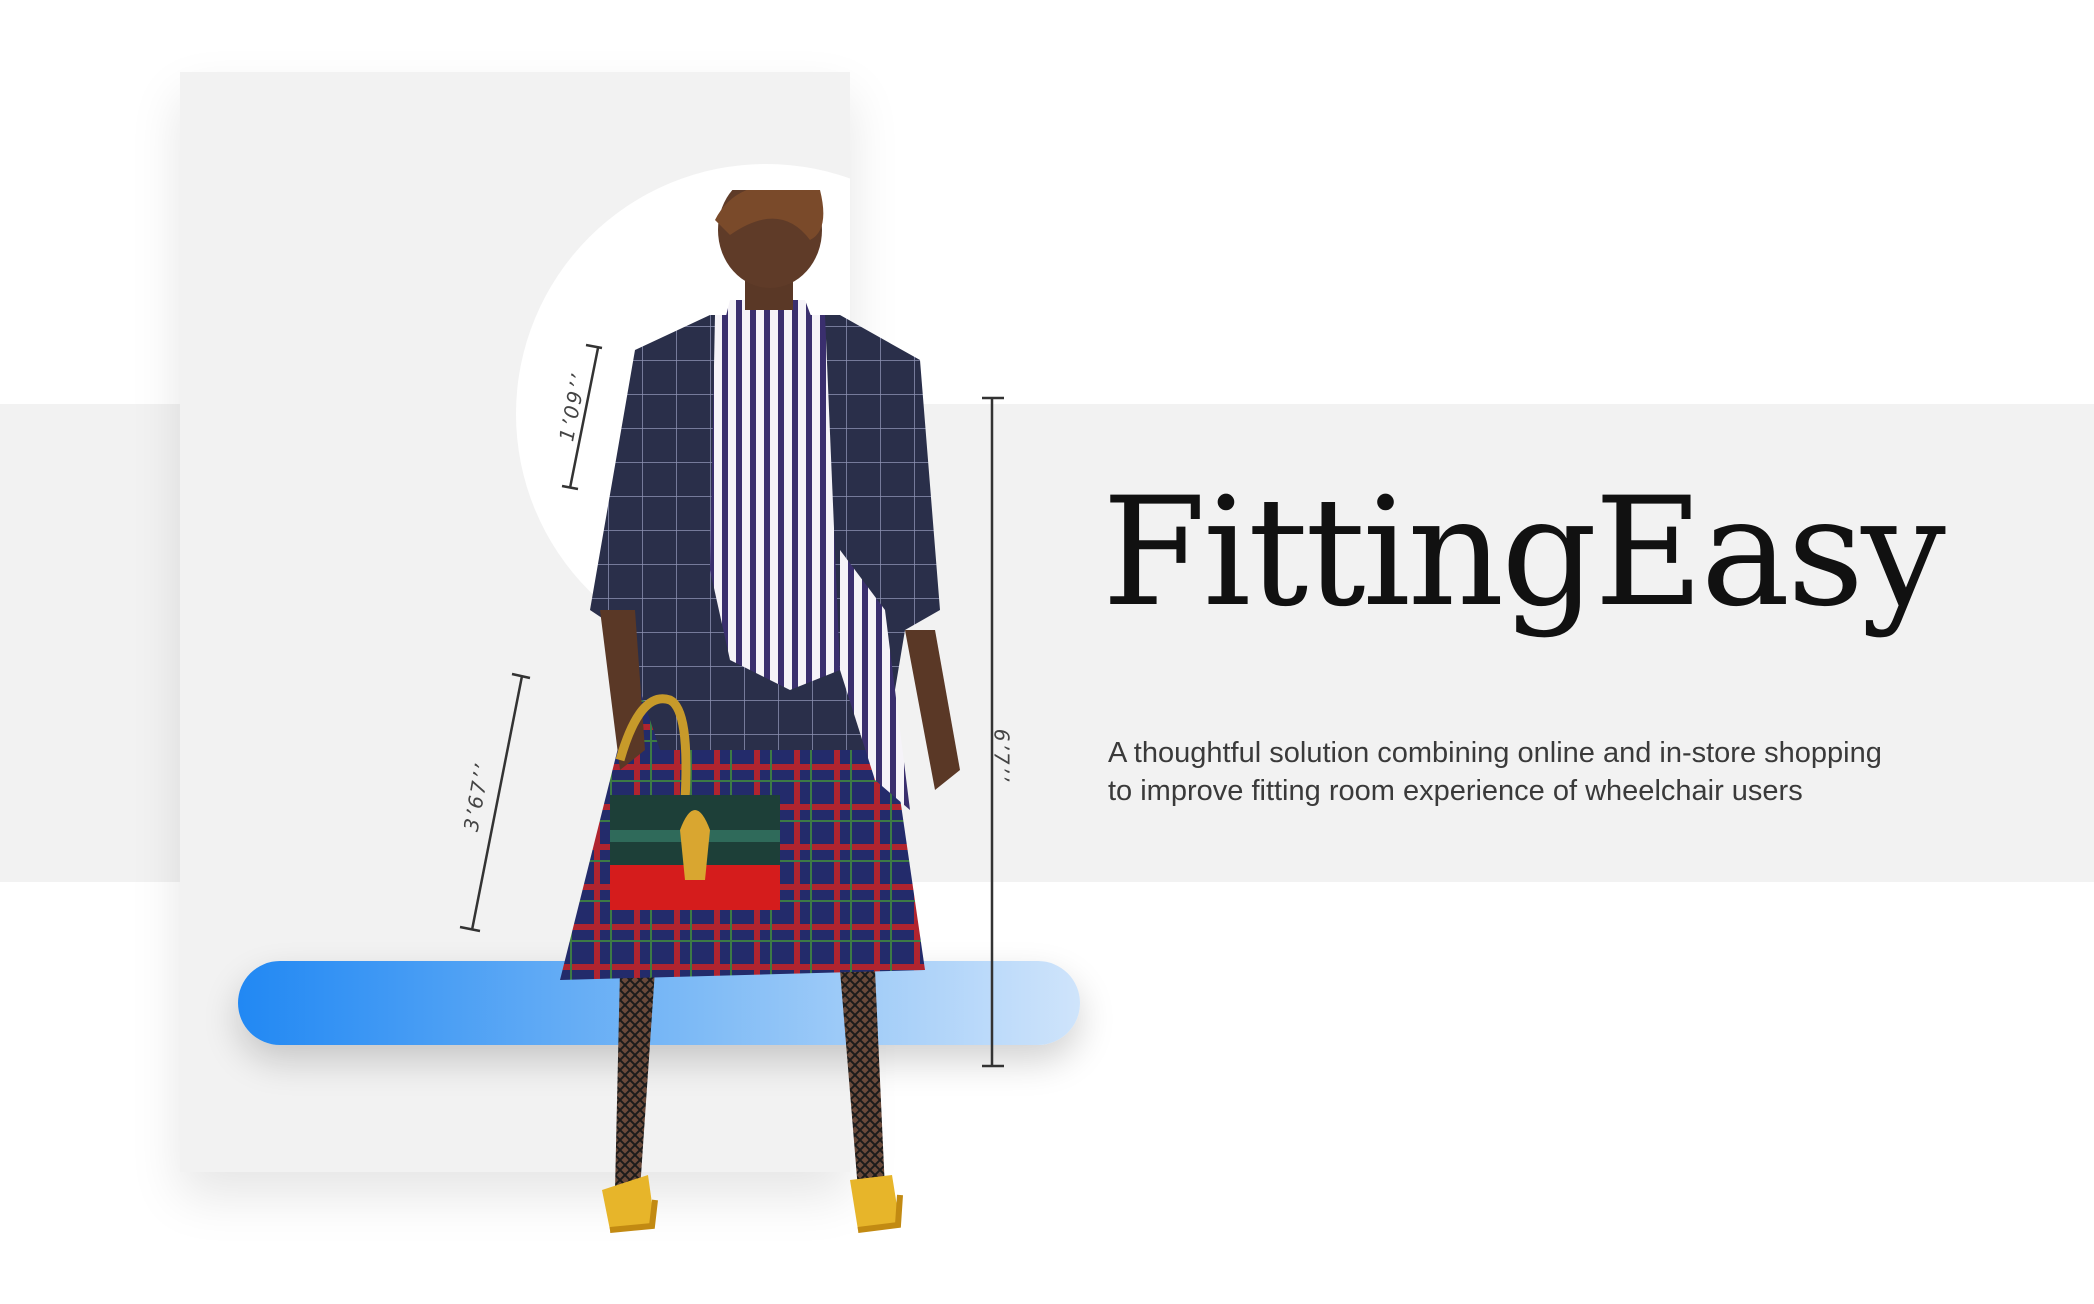 The width and height of the screenshot is (2094, 1304). What do you see at coordinates (1524, 553) in the screenshot?
I see `brand-title: FittingEasy` at bounding box center [1524, 553].